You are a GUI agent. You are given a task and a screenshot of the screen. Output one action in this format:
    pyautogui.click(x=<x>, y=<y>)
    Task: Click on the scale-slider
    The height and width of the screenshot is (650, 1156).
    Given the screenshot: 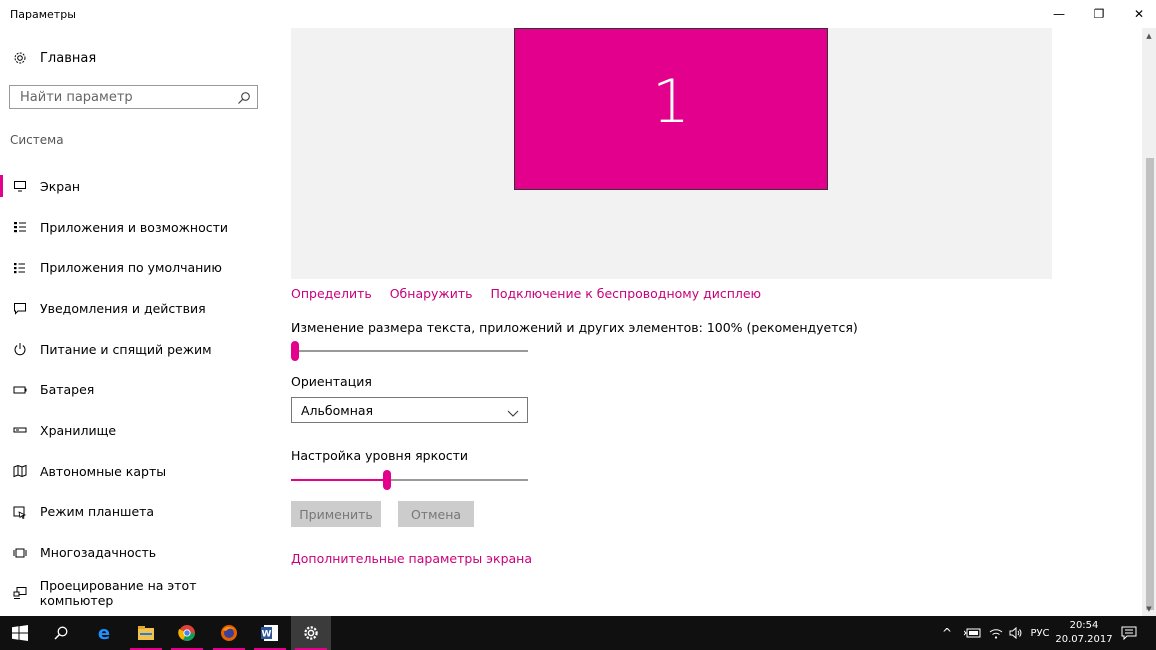 What is the action you would take?
    pyautogui.click(x=409, y=351)
    